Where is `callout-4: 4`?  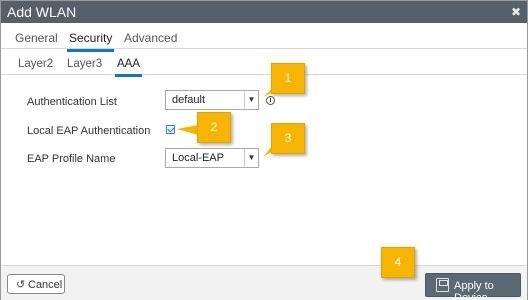 callout-4: 4 is located at coordinates (398, 262).